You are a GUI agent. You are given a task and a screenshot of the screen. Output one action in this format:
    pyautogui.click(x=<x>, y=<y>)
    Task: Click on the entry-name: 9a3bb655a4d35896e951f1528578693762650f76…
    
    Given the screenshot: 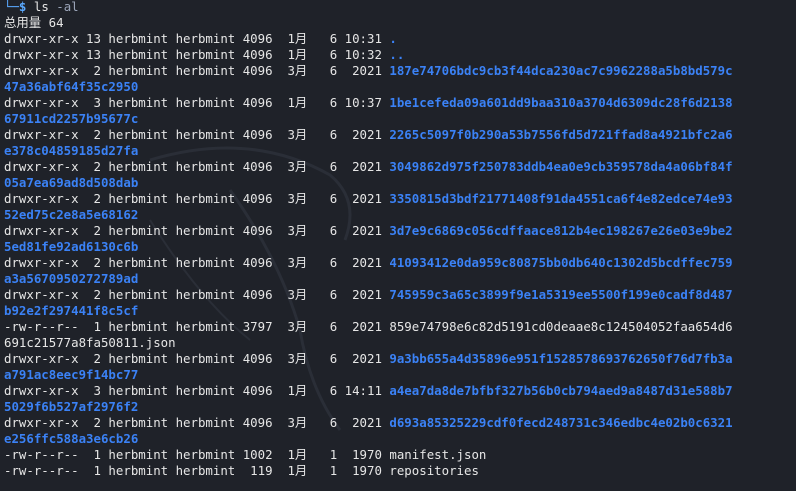 What is the action you would take?
    pyautogui.click(x=561, y=358)
    